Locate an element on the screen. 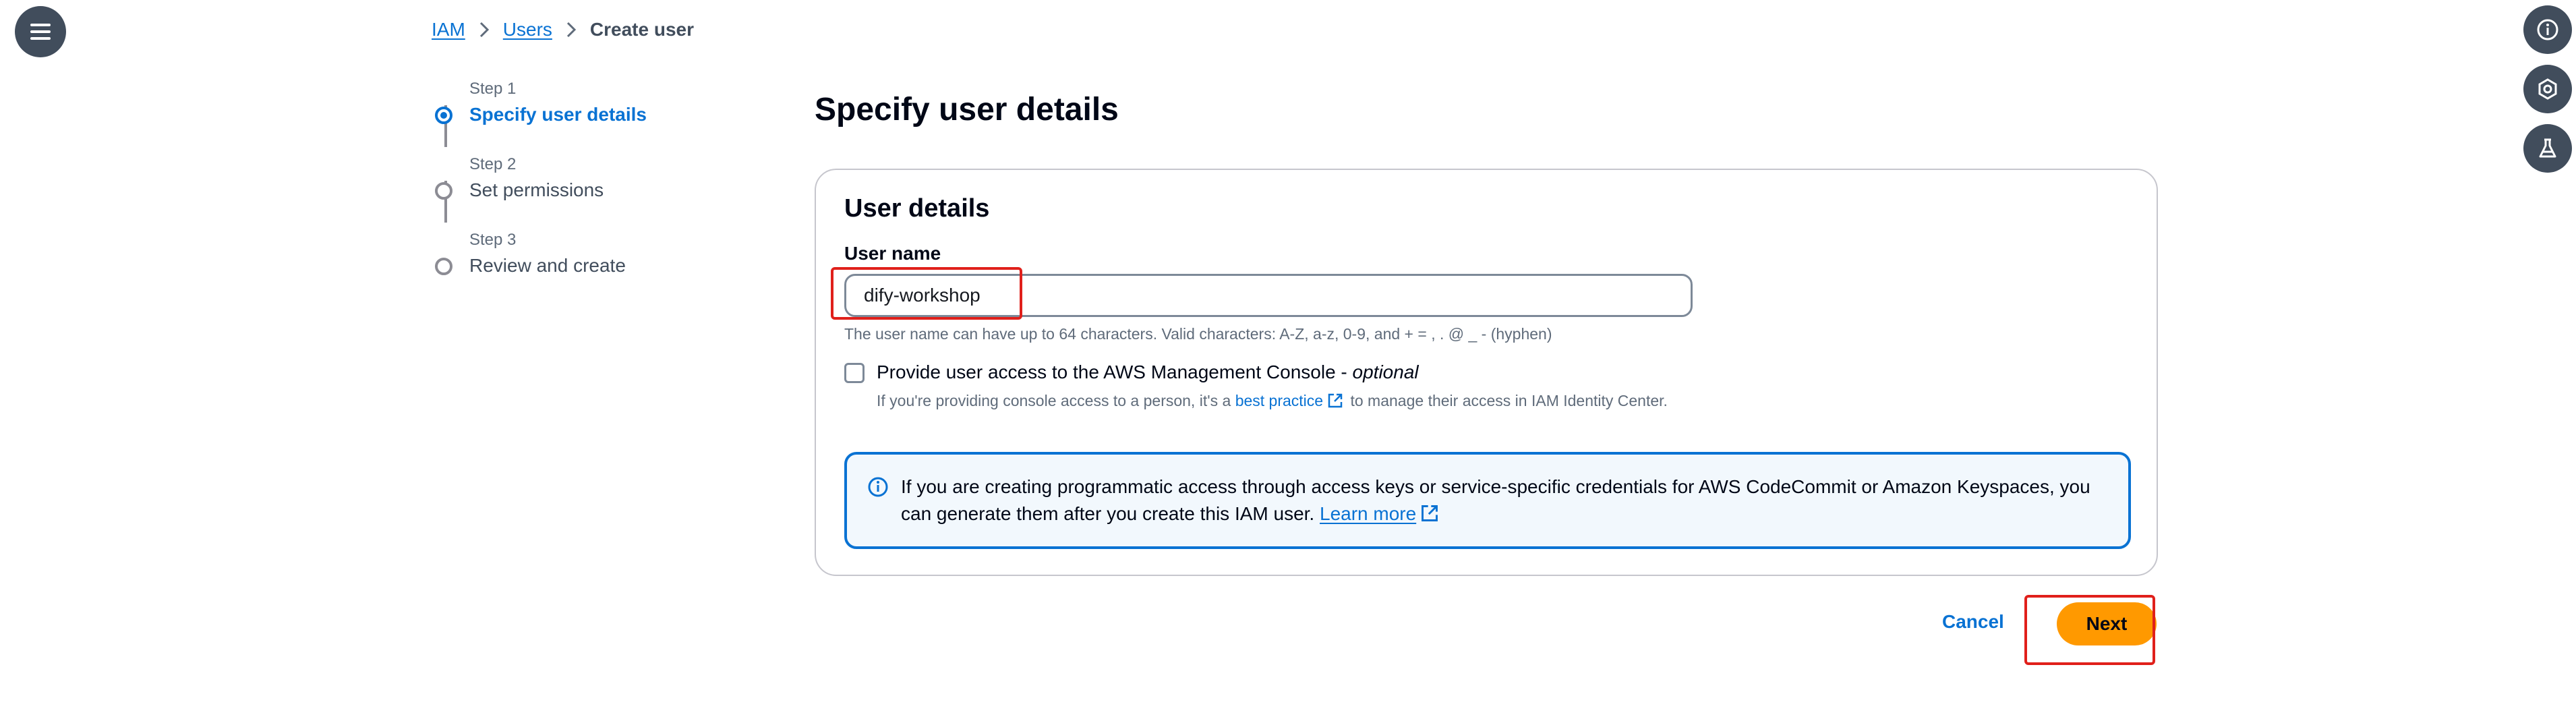 The image size is (2576, 719). hexagon-tool-button is located at coordinates (2547, 89).